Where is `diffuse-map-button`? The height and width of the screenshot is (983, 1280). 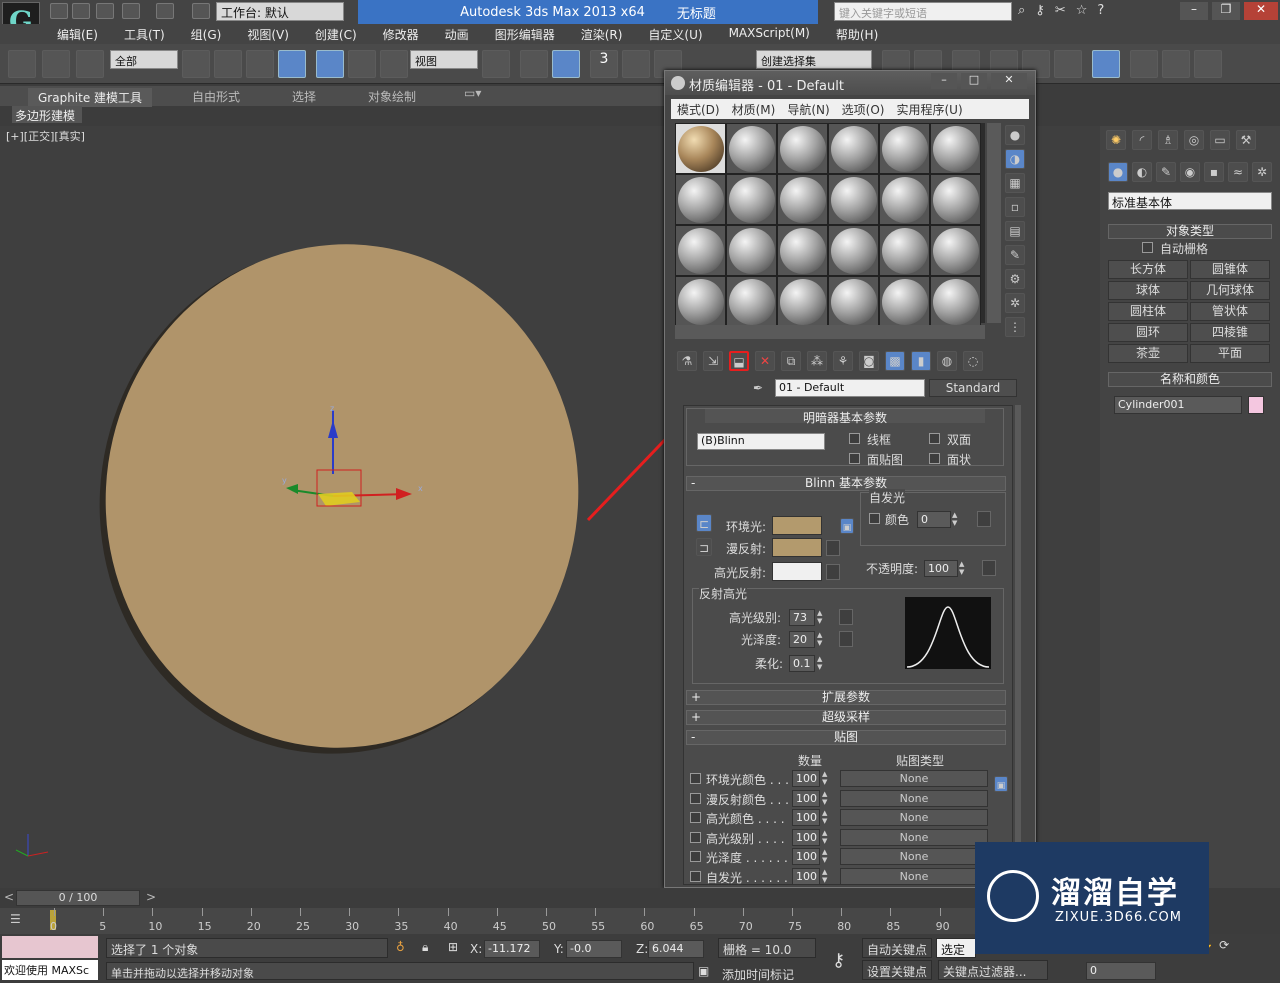 diffuse-map-button is located at coordinates (833, 548).